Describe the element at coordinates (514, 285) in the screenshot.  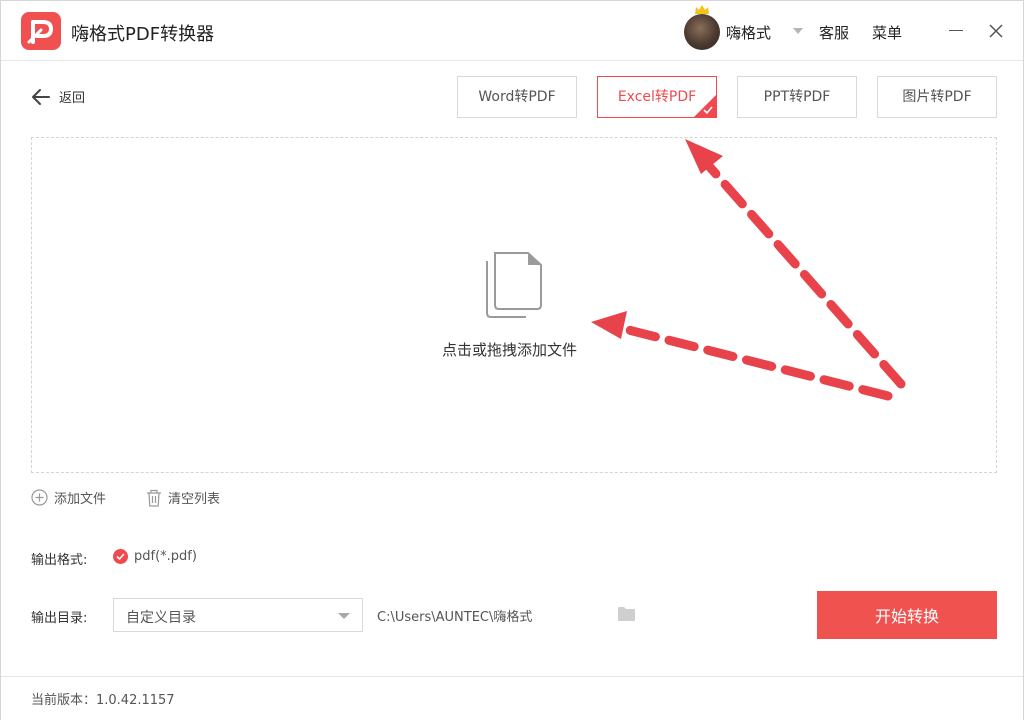
I see `document-icon` at that location.